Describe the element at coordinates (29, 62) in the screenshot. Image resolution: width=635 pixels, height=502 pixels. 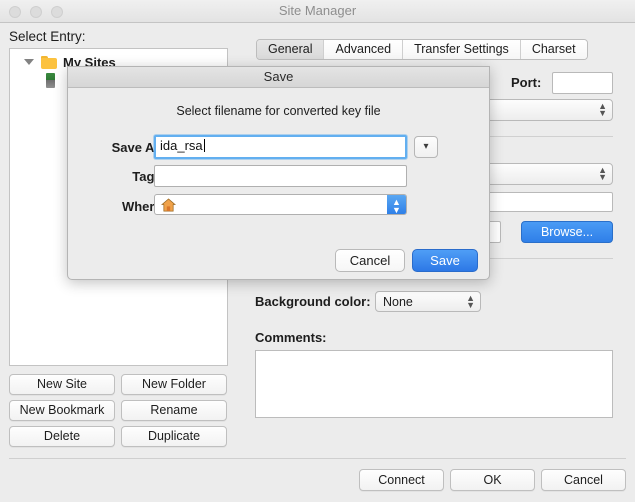
I see `chevron-down-icon` at that location.